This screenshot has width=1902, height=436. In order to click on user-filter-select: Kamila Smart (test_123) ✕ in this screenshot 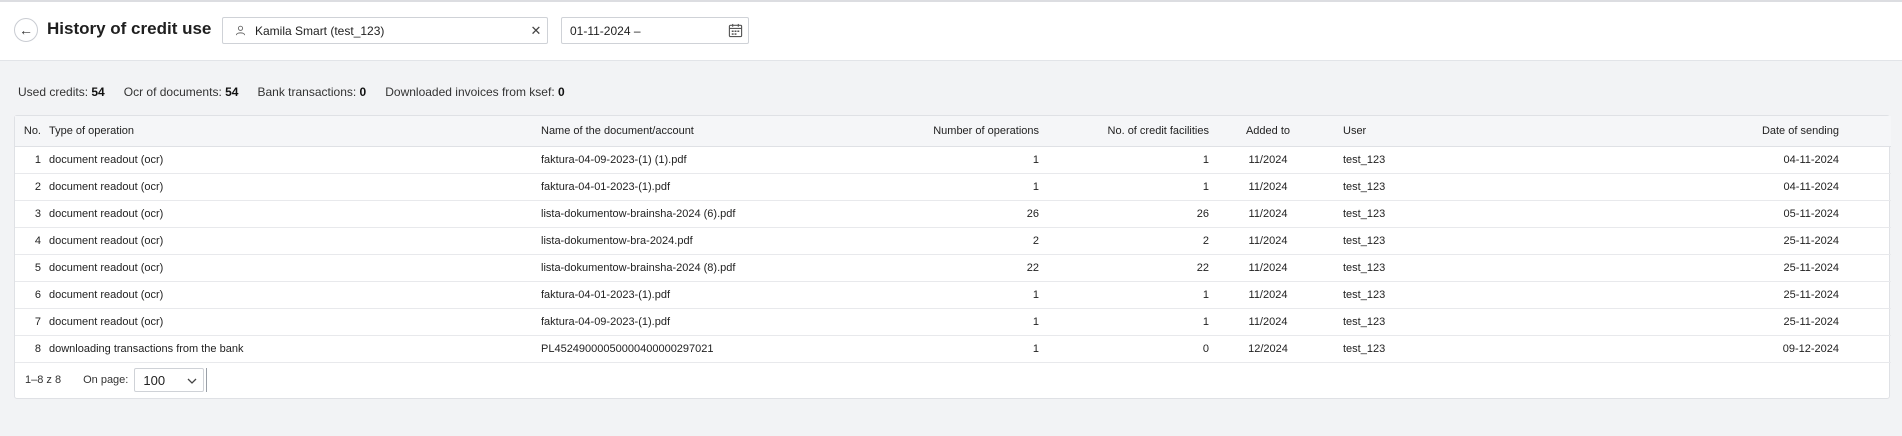, I will do `click(385, 30)`.